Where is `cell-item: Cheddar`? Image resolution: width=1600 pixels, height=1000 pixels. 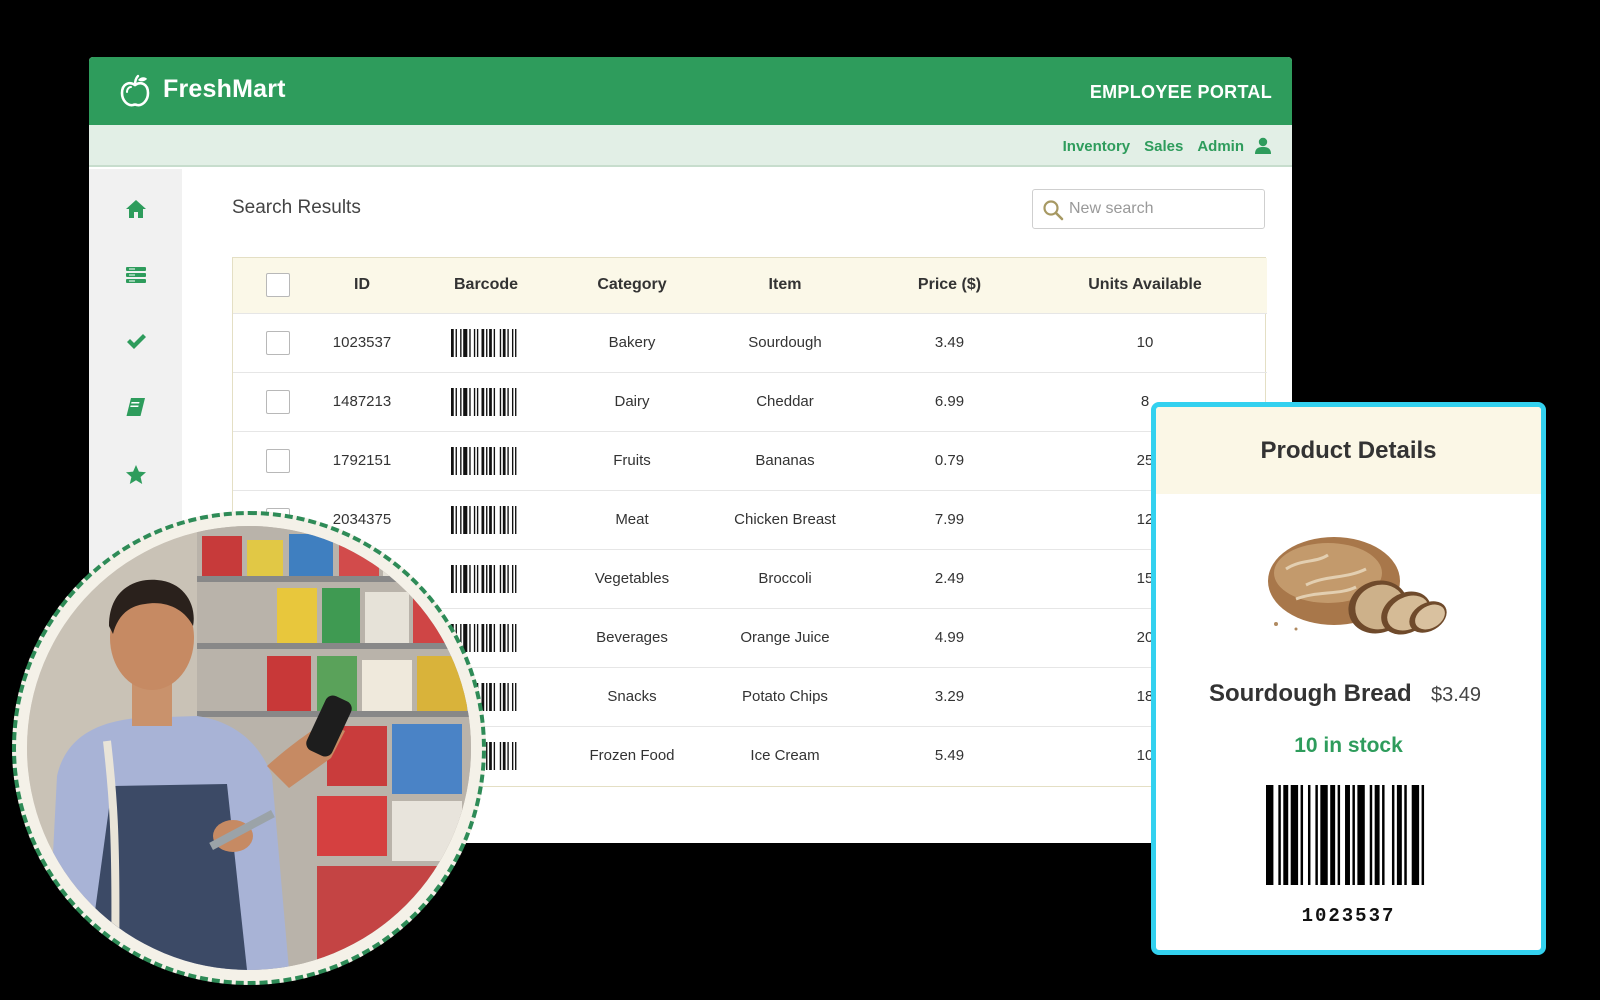
cell-item: Cheddar is located at coordinates (785, 401).